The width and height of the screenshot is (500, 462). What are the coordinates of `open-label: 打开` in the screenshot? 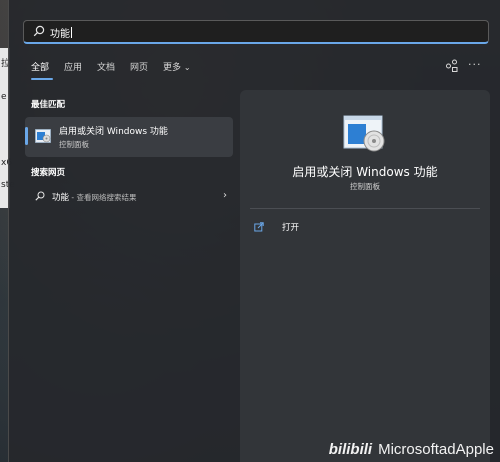 It's located at (291, 228).